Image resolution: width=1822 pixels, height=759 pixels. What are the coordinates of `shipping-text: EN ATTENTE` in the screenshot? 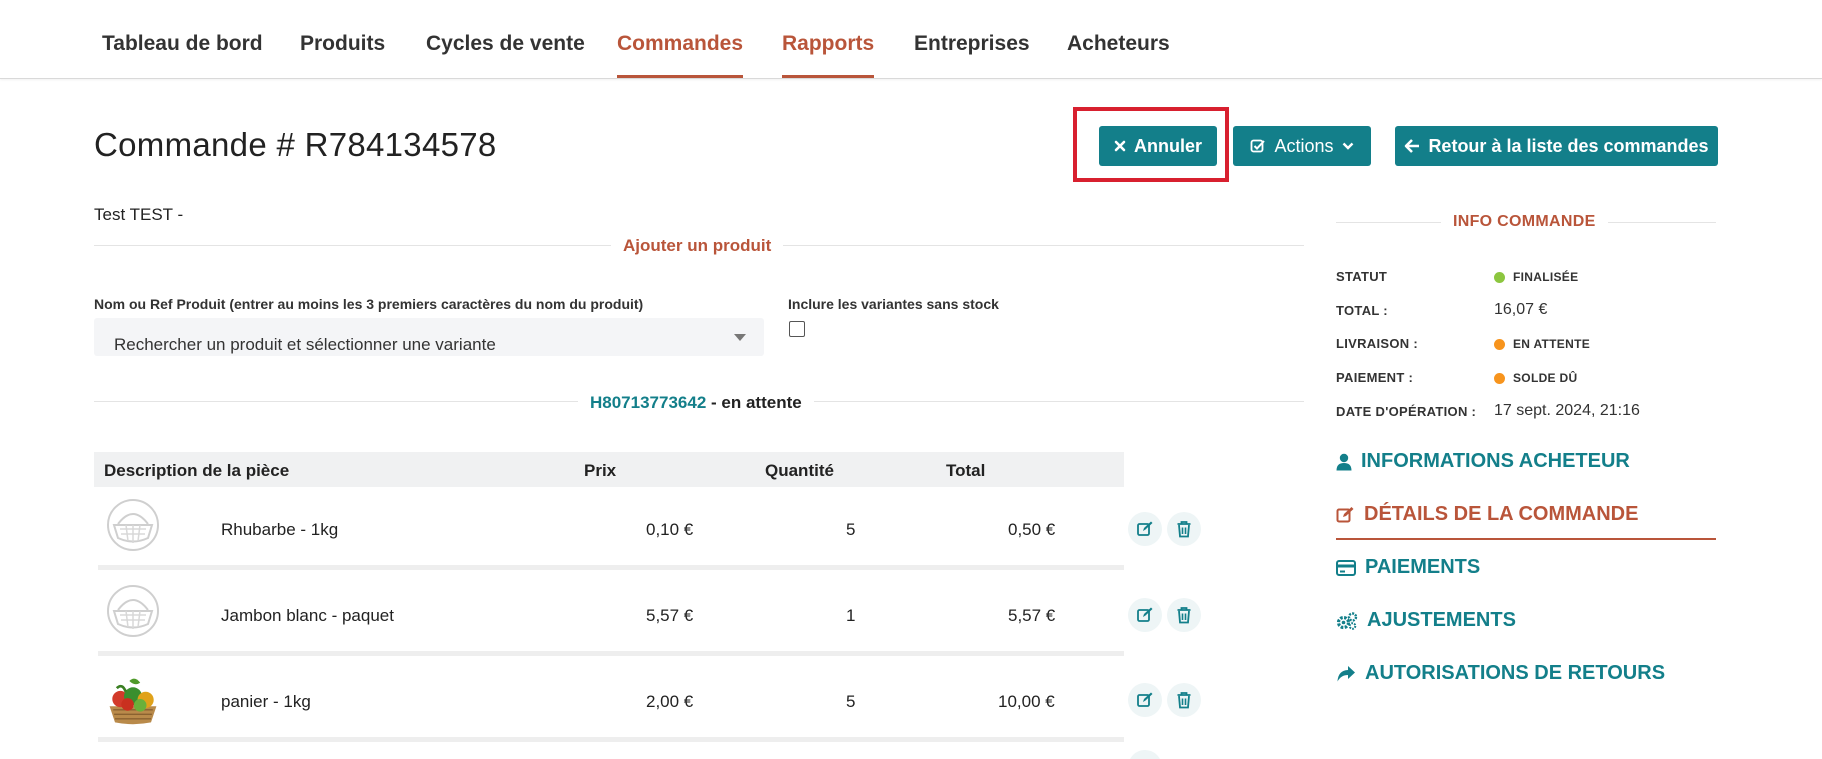 It's located at (1551, 344).